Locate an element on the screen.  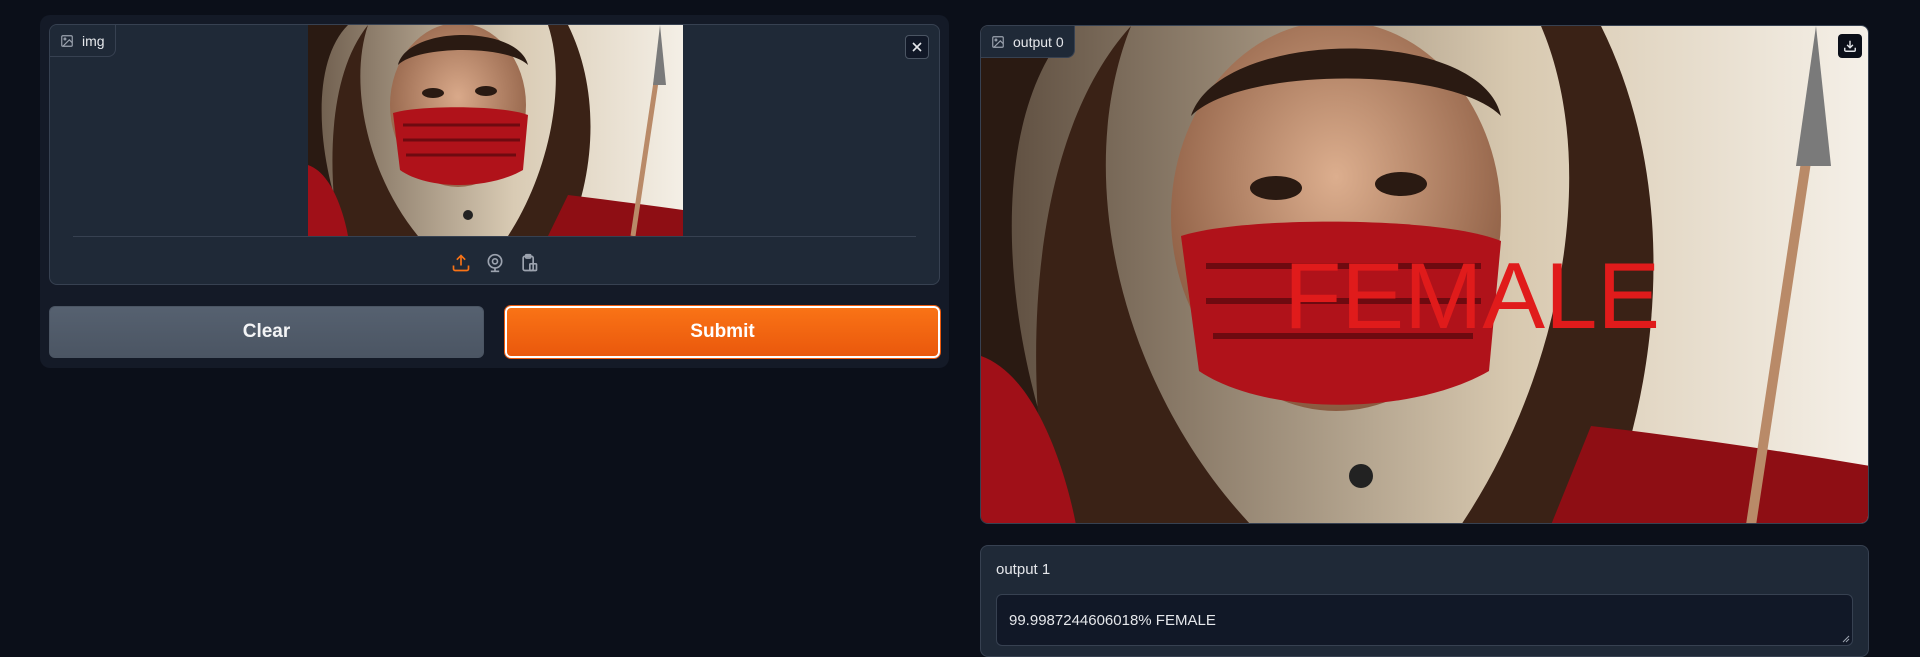
upload-icon is located at coordinates (460, 263).